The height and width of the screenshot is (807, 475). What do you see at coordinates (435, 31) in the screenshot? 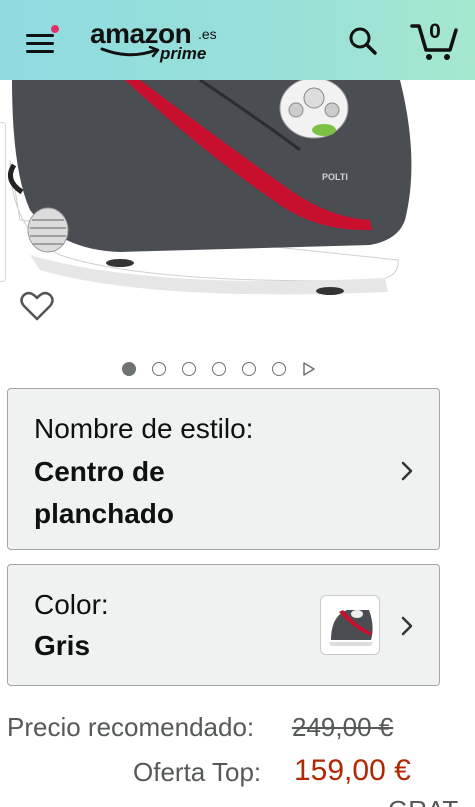
I see `cart-count: 0` at bounding box center [435, 31].